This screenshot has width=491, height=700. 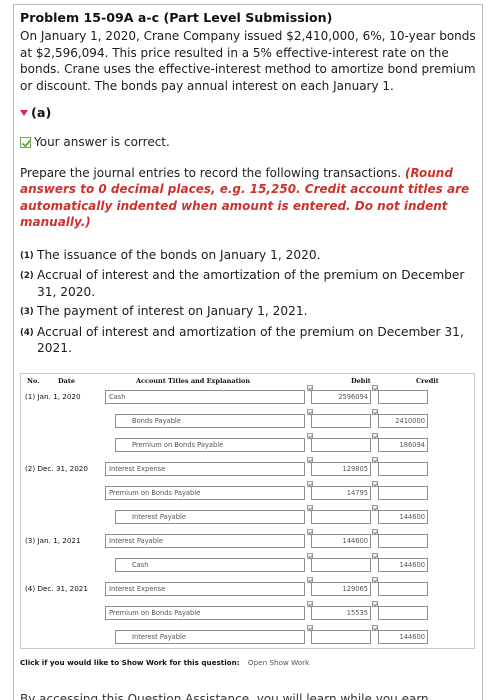 I want to click on task-number: (4), so click(x=27, y=332).